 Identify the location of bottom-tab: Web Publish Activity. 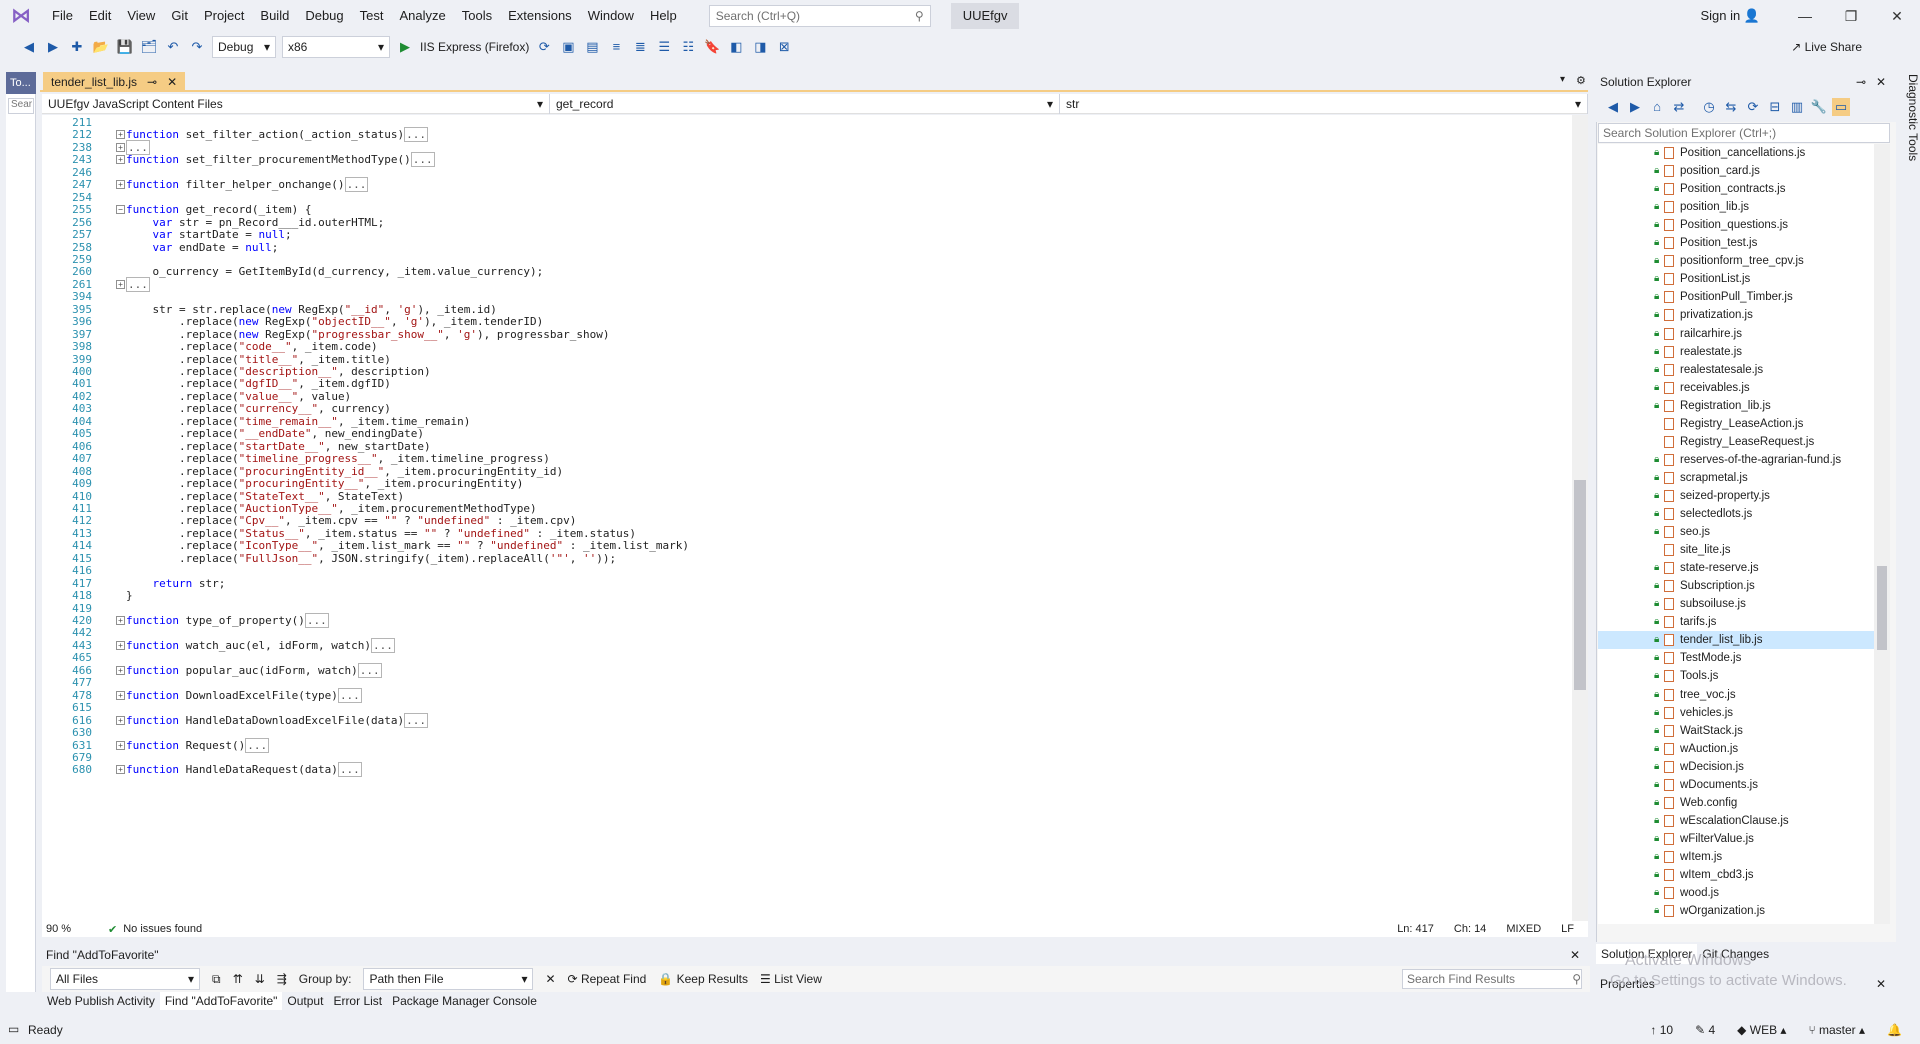
(101, 1001).